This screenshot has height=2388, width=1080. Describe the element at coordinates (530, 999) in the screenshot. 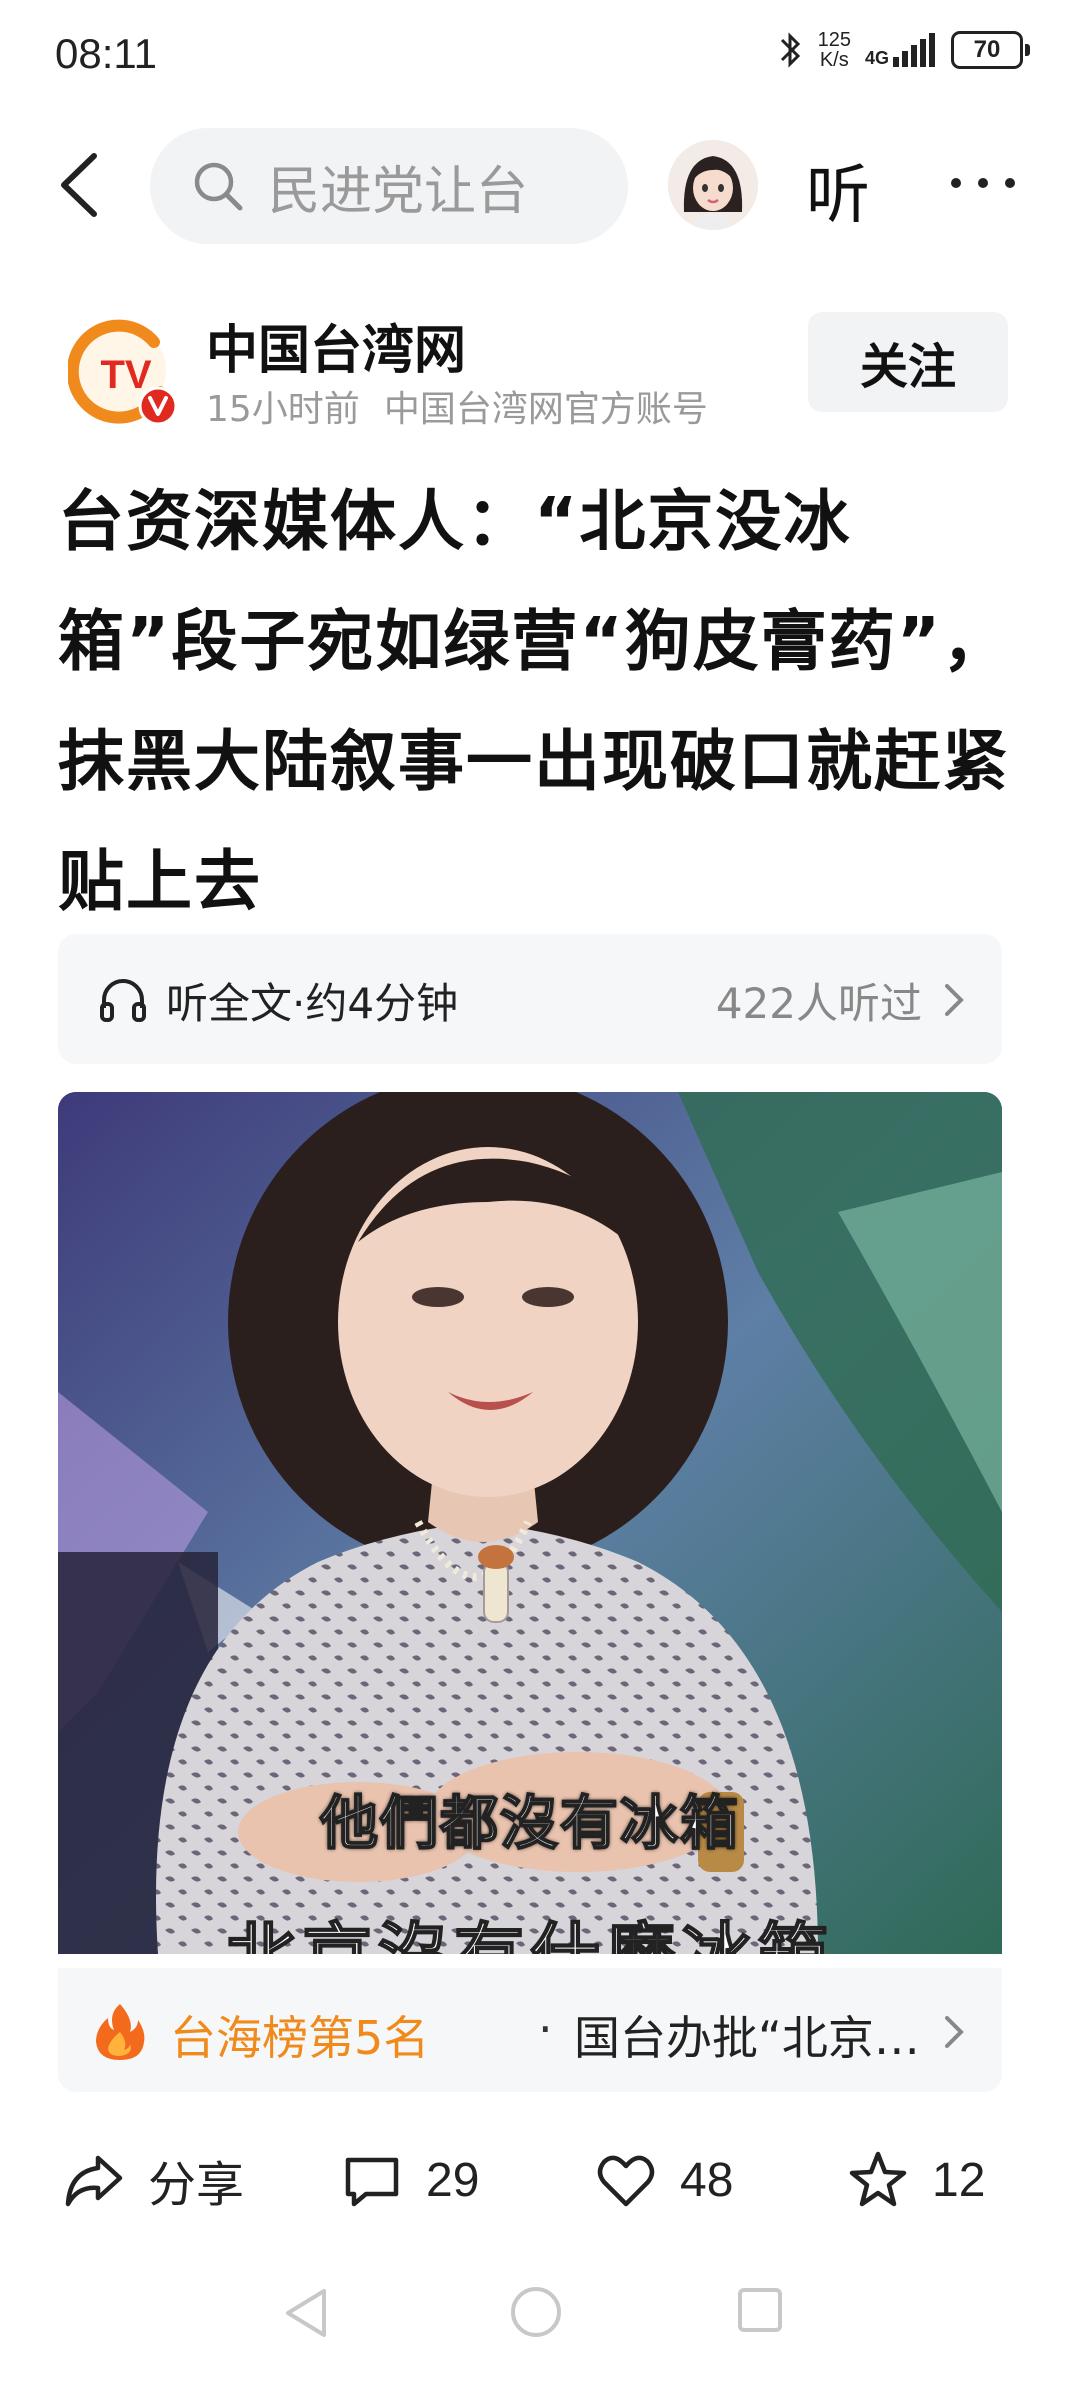

I see `listen-full-text-bar: 听全文·约4分钟 422人听过` at that location.